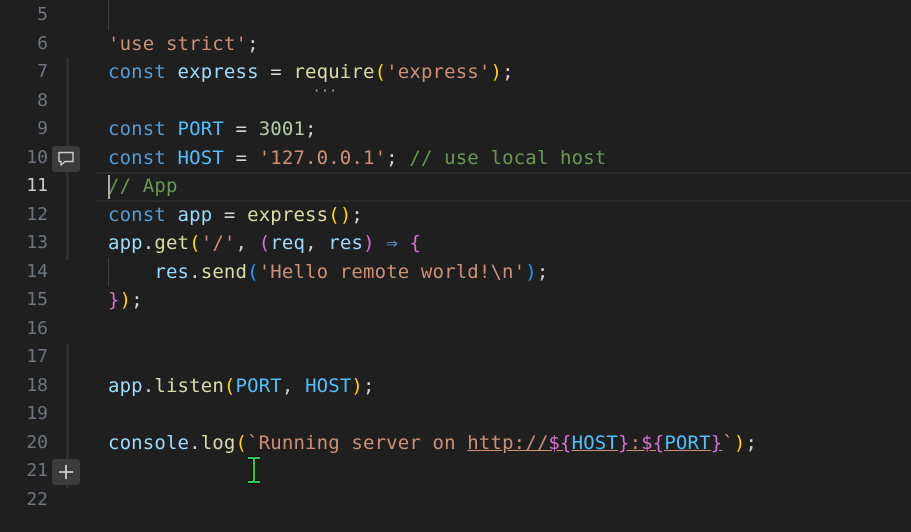 This screenshot has width=911, height=532. I want to click on line-number: 9, so click(42, 128).